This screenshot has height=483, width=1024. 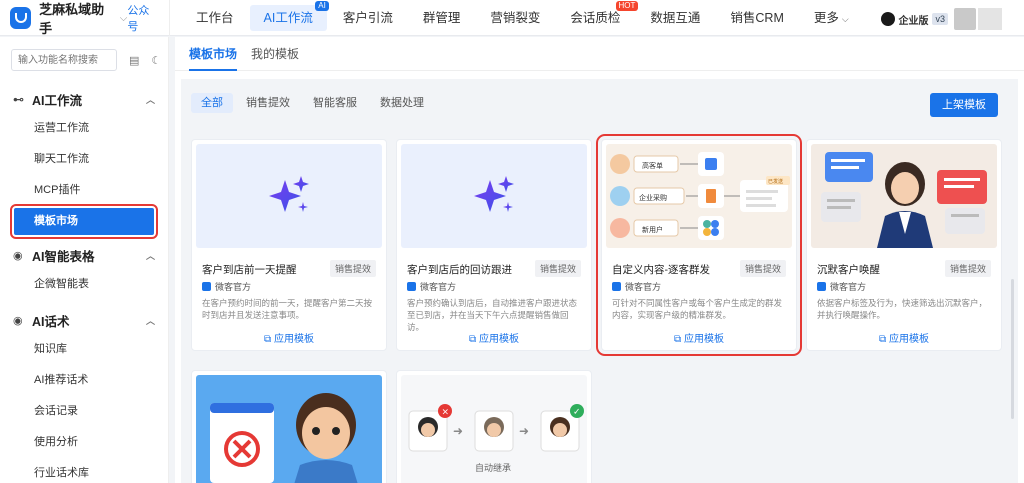 I want to click on flow-label: 高客单, so click(x=652, y=165).